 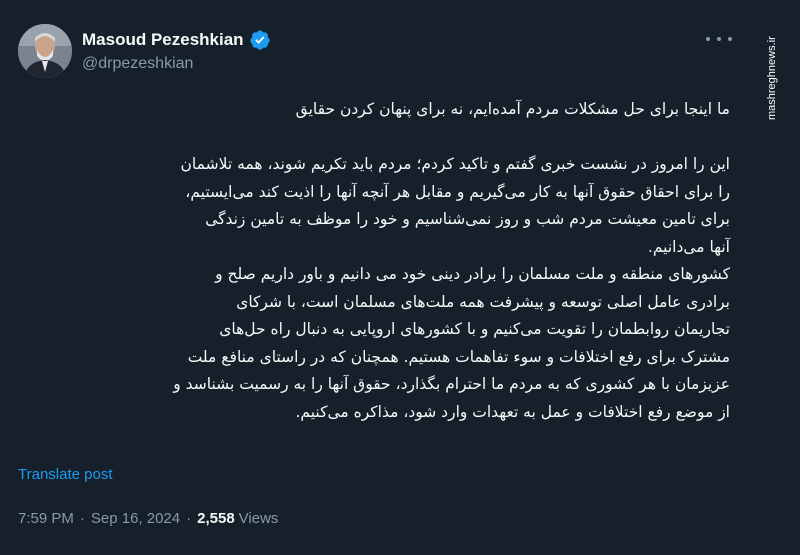 I want to click on author-names: Masoud Pezeshkian @drpezeshkian, so click(x=176, y=51).